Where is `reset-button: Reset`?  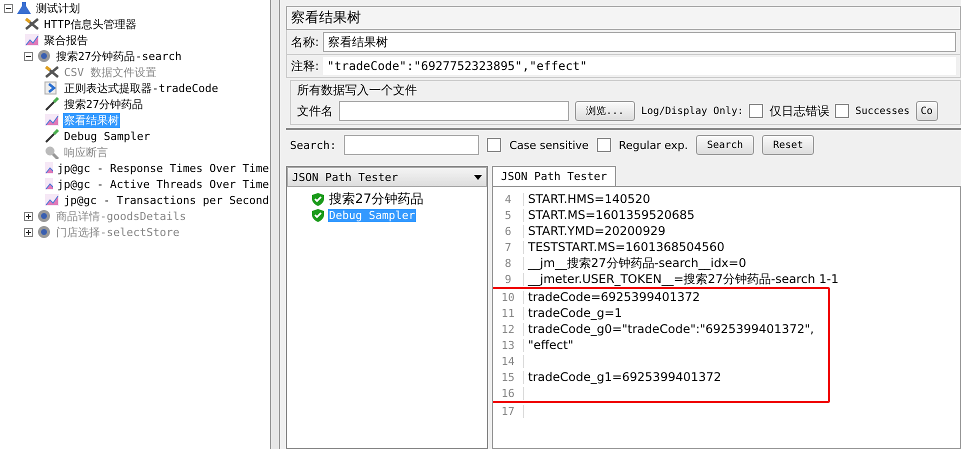
reset-button: Reset is located at coordinates (788, 145).